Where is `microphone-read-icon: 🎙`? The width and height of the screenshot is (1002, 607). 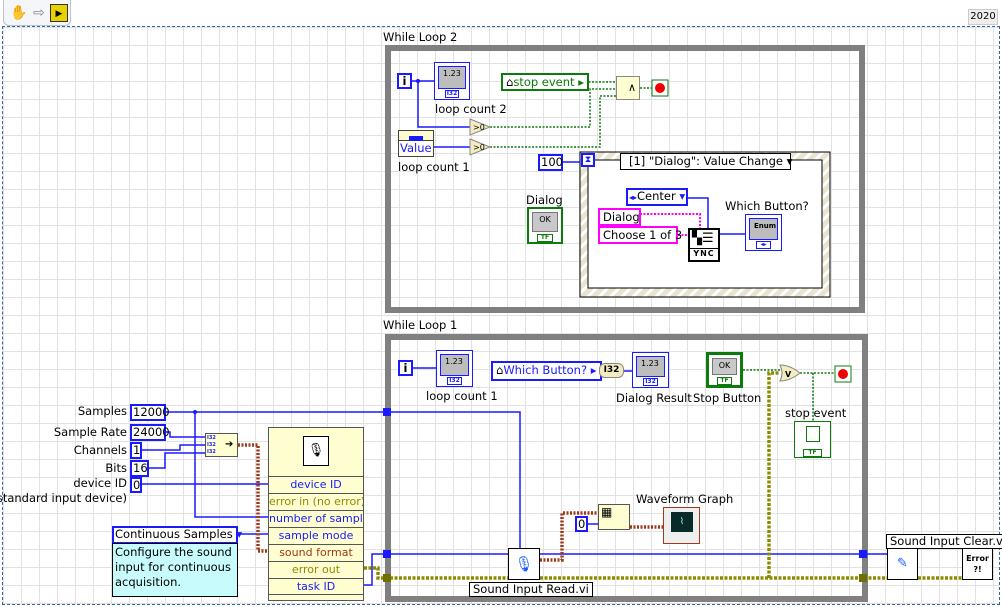
microphone-read-icon: 🎙 is located at coordinates (524, 564).